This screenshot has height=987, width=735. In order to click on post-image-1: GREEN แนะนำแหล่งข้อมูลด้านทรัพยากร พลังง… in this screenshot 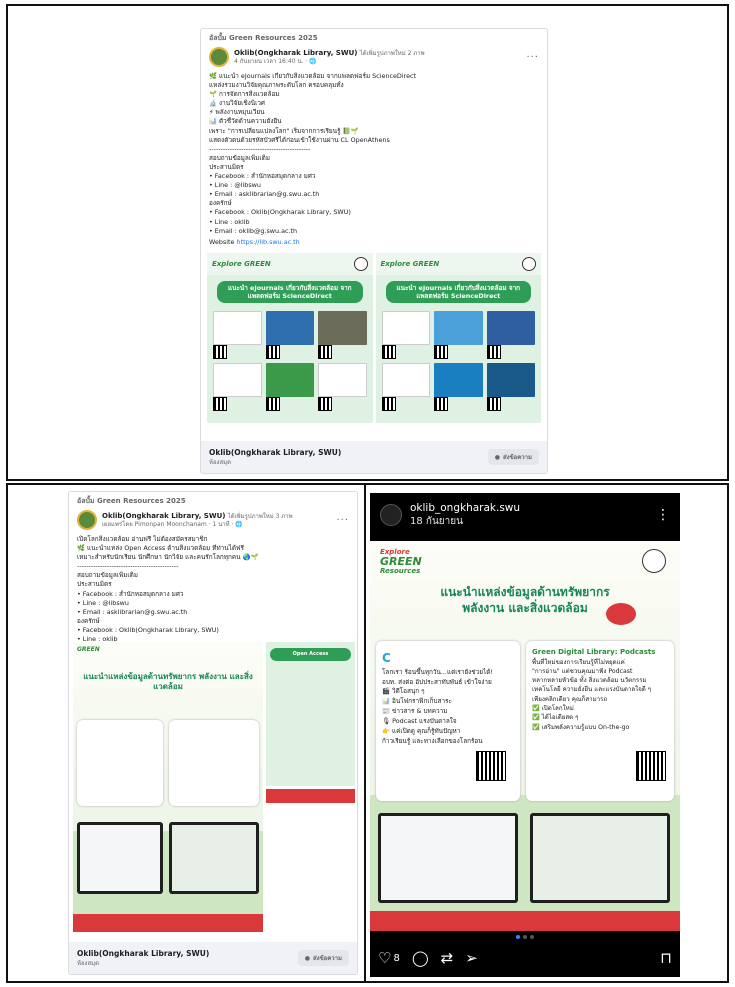, I will do `click(168, 787)`.